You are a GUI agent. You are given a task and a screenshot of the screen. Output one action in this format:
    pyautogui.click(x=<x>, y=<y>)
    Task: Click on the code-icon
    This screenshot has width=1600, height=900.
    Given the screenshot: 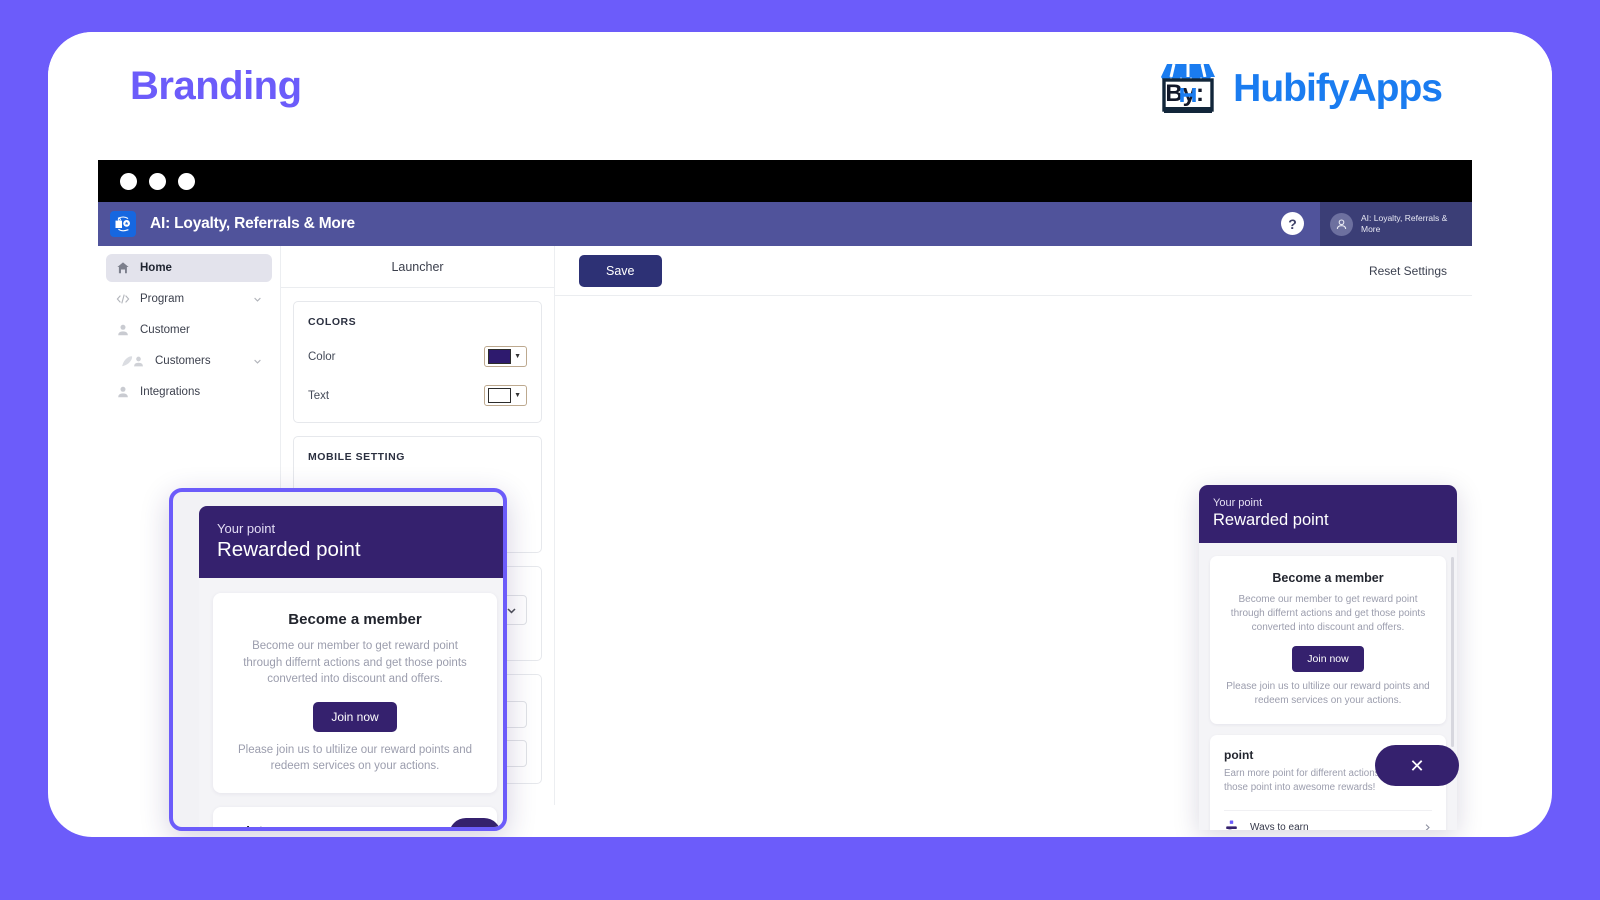 What is the action you would take?
    pyautogui.click(x=123, y=299)
    